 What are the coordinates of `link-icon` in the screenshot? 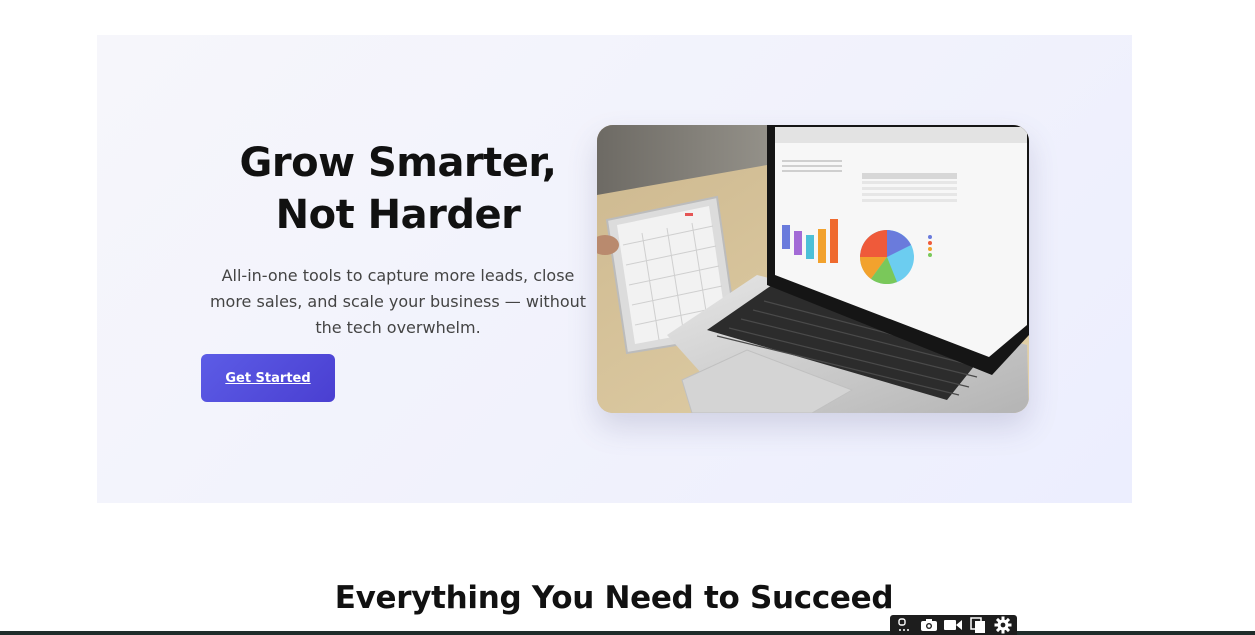 It's located at (904, 625).